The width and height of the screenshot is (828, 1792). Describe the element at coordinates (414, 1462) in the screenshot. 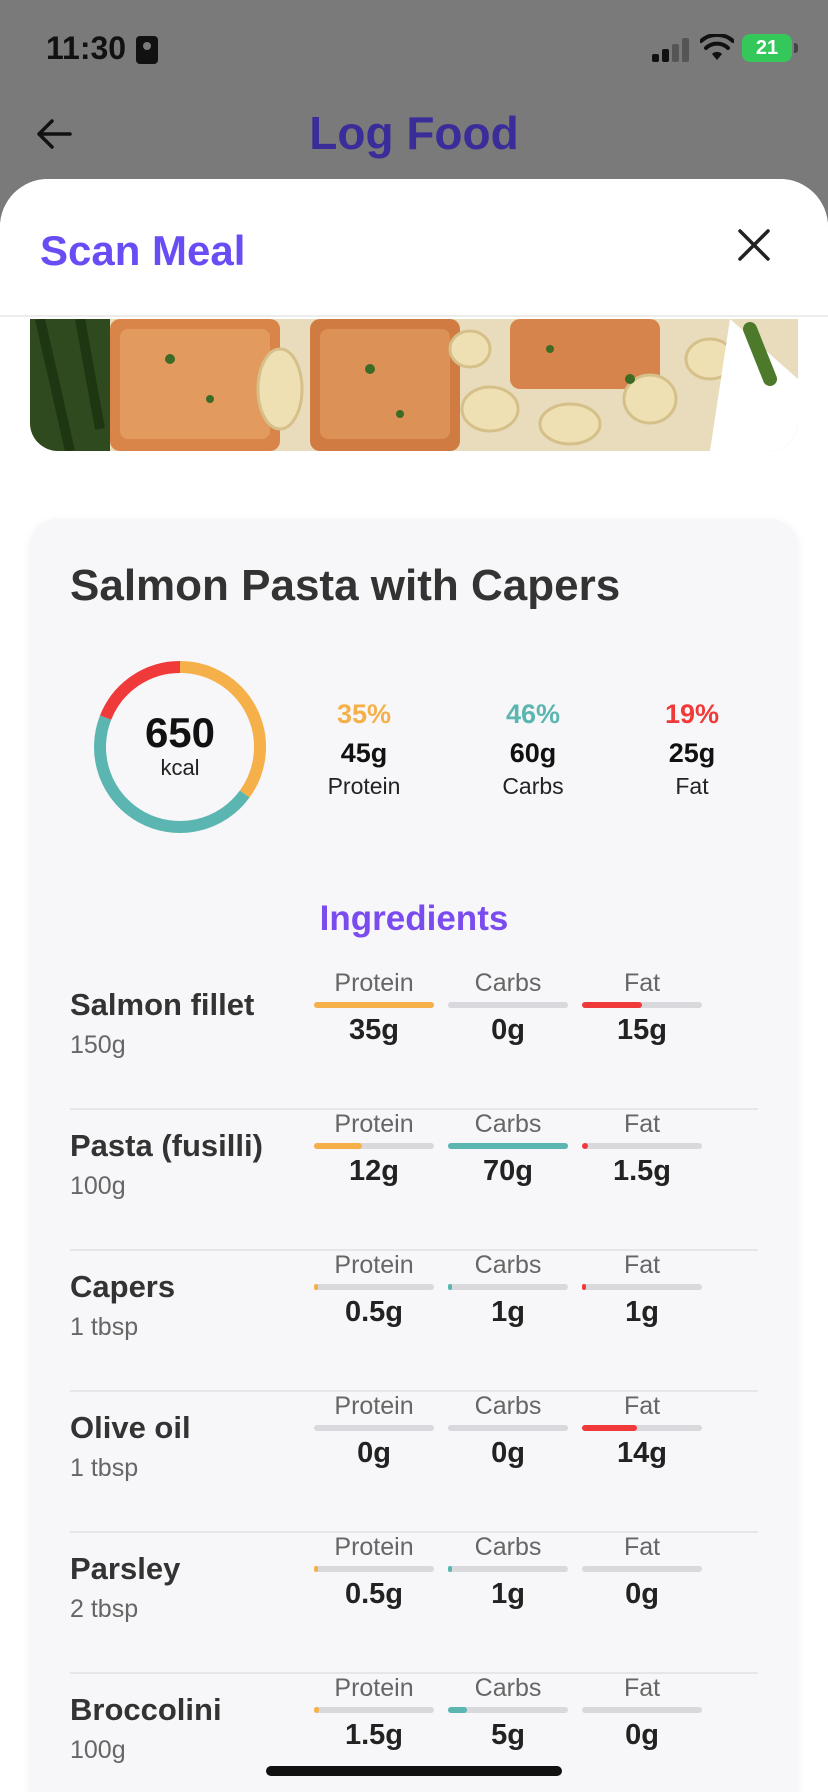

I see `ingredient-row: Olive oil 1 tbsp Protein 0g Carbs 0g Fat 14g` at that location.